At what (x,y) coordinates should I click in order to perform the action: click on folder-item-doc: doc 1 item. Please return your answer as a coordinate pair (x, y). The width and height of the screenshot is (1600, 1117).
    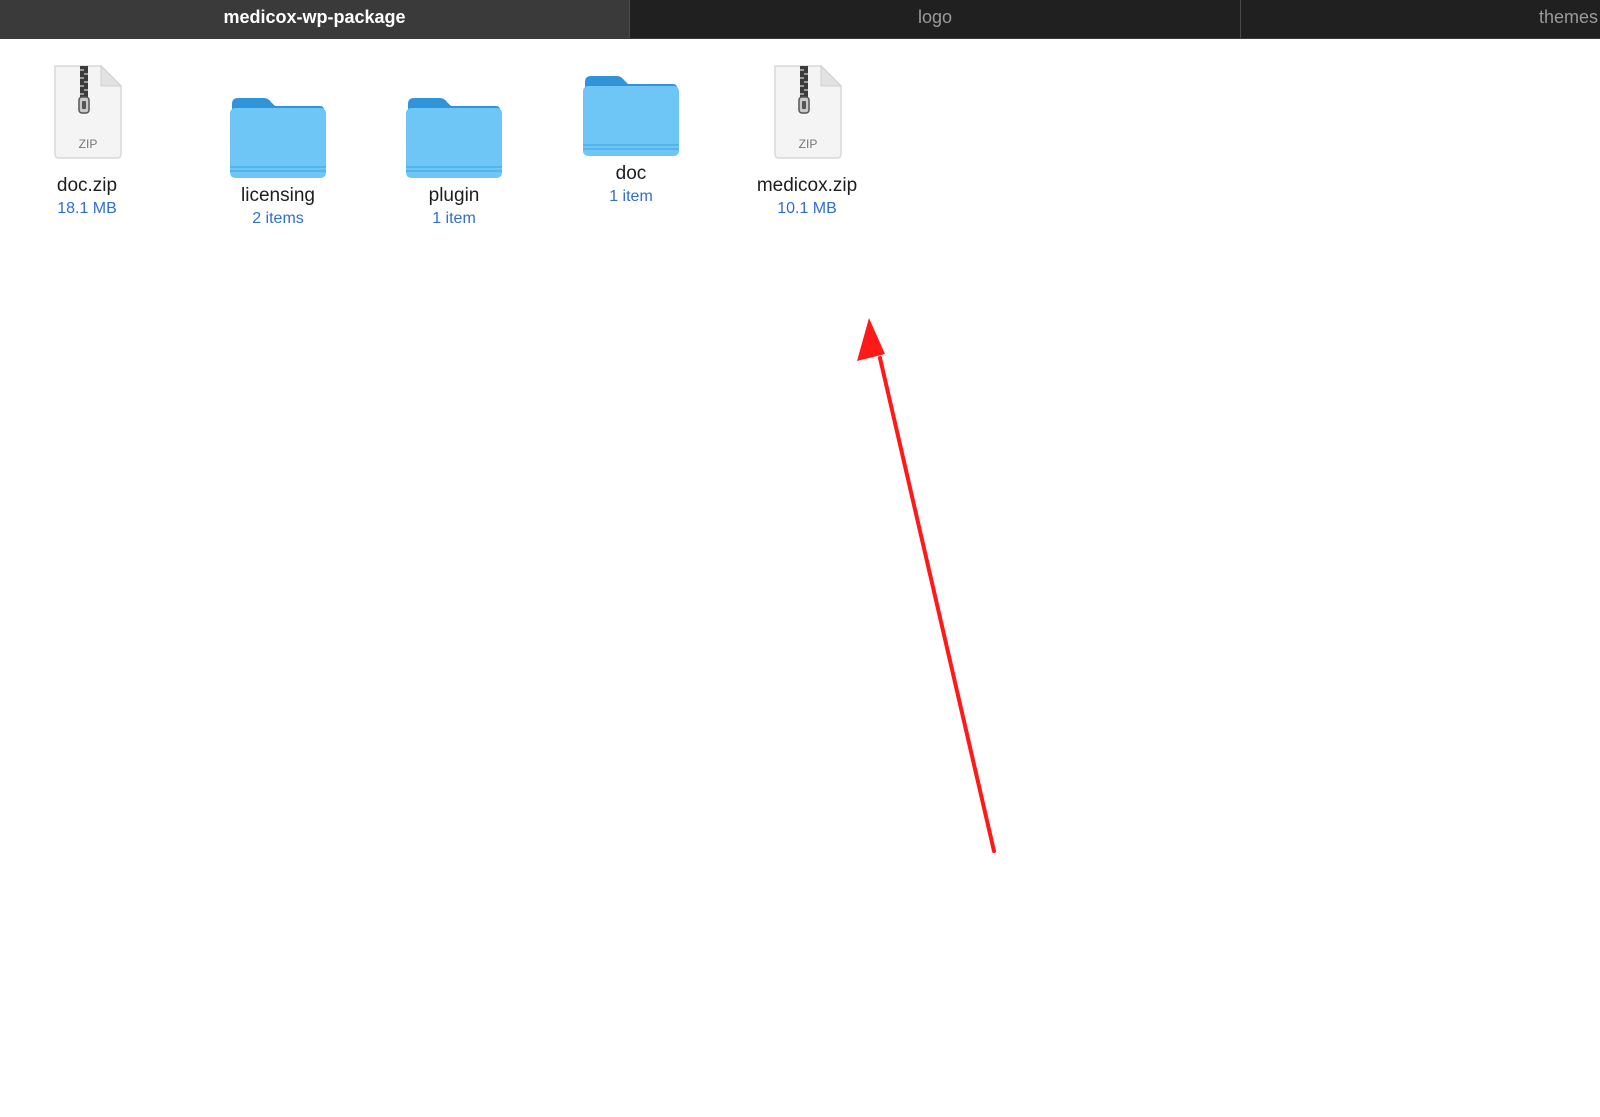
    Looking at the image, I should click on (631, 140).